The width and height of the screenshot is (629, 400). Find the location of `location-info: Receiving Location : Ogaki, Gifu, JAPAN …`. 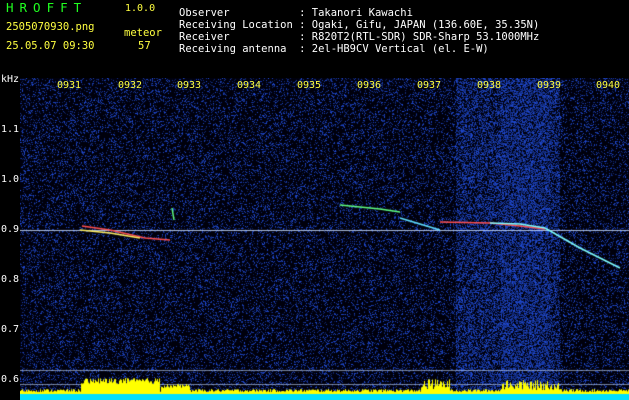

location-info: Receiving Location : Ogaki, Gifu, JAPAN … is located at coordinates (359, 25).